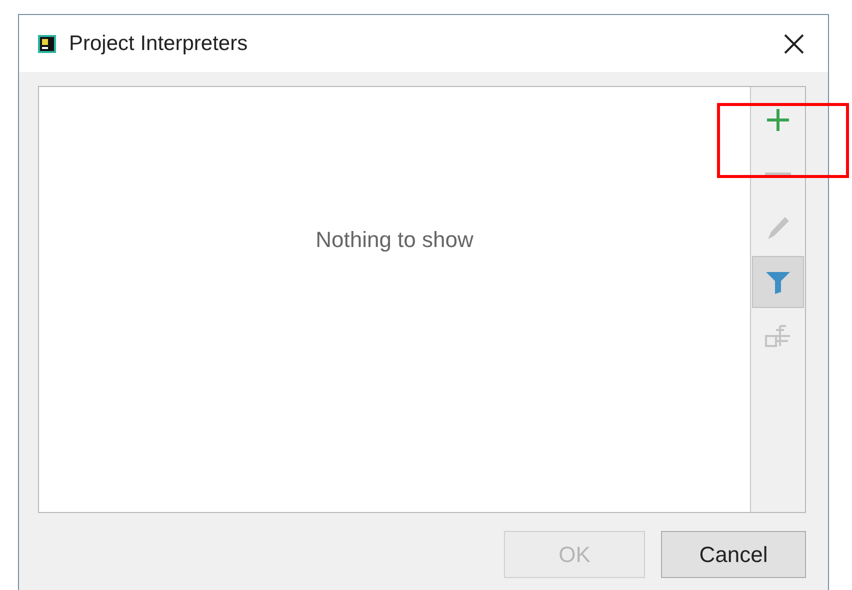  What do you see at coordinates (778, 228) in the screenshot?
I see `pencil-icon` at bounding box center [778, 228].